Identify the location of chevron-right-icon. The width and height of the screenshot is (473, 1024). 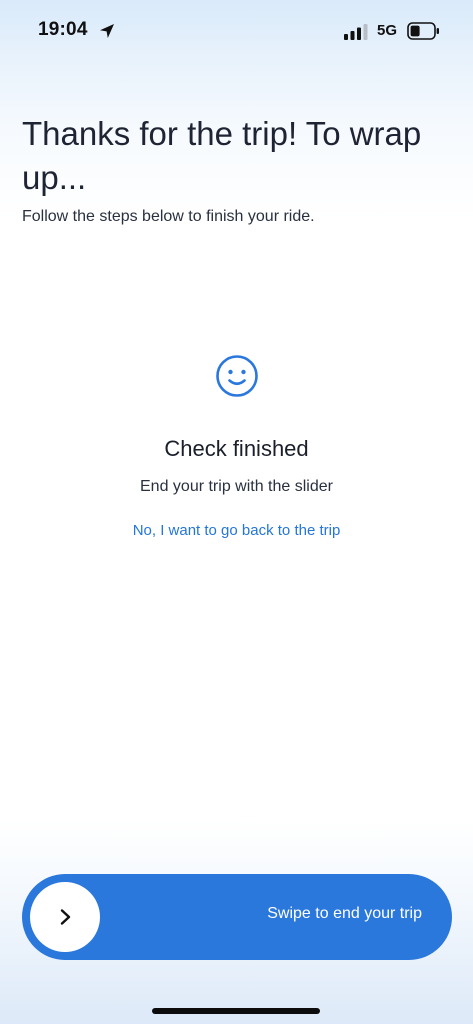
(65, 917).